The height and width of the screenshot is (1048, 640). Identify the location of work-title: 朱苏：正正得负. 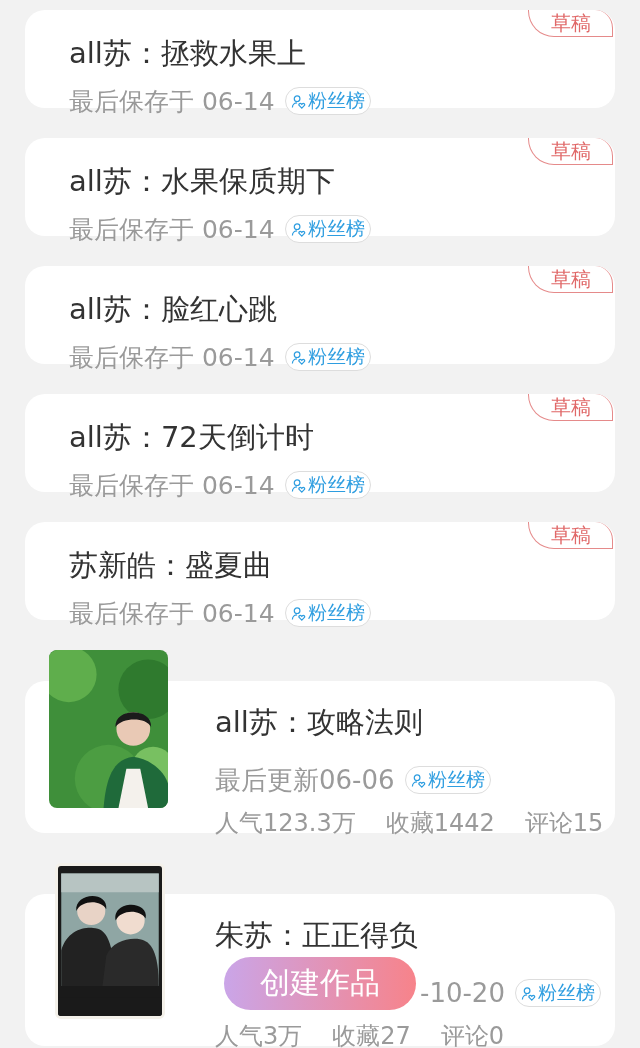
(317, 935).